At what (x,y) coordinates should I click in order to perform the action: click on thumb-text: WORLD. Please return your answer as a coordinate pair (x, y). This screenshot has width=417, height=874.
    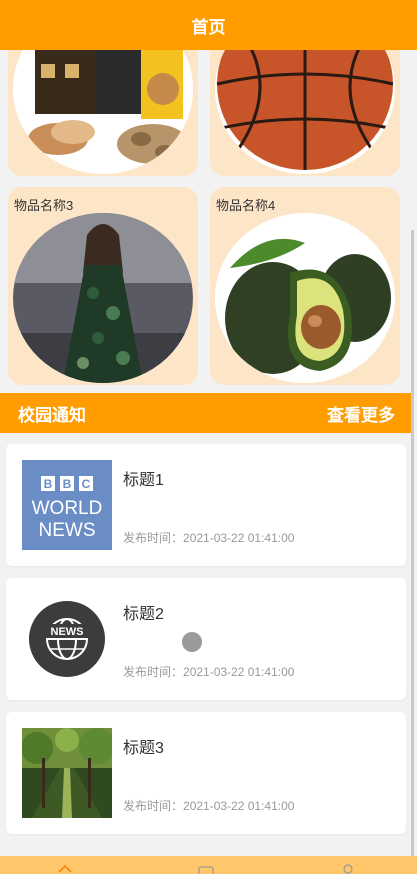
    Looking at the image, I should click on (67, 508).